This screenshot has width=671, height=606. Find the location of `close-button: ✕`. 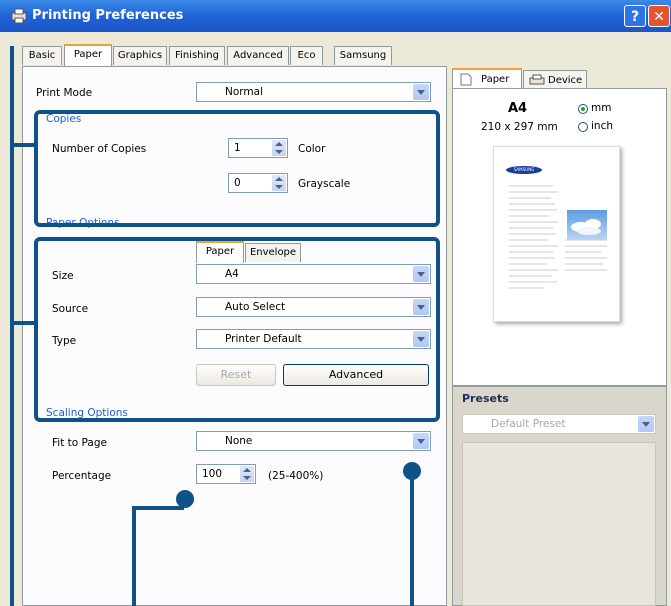

close-button: ✕ is located at coordinates (659, 16).